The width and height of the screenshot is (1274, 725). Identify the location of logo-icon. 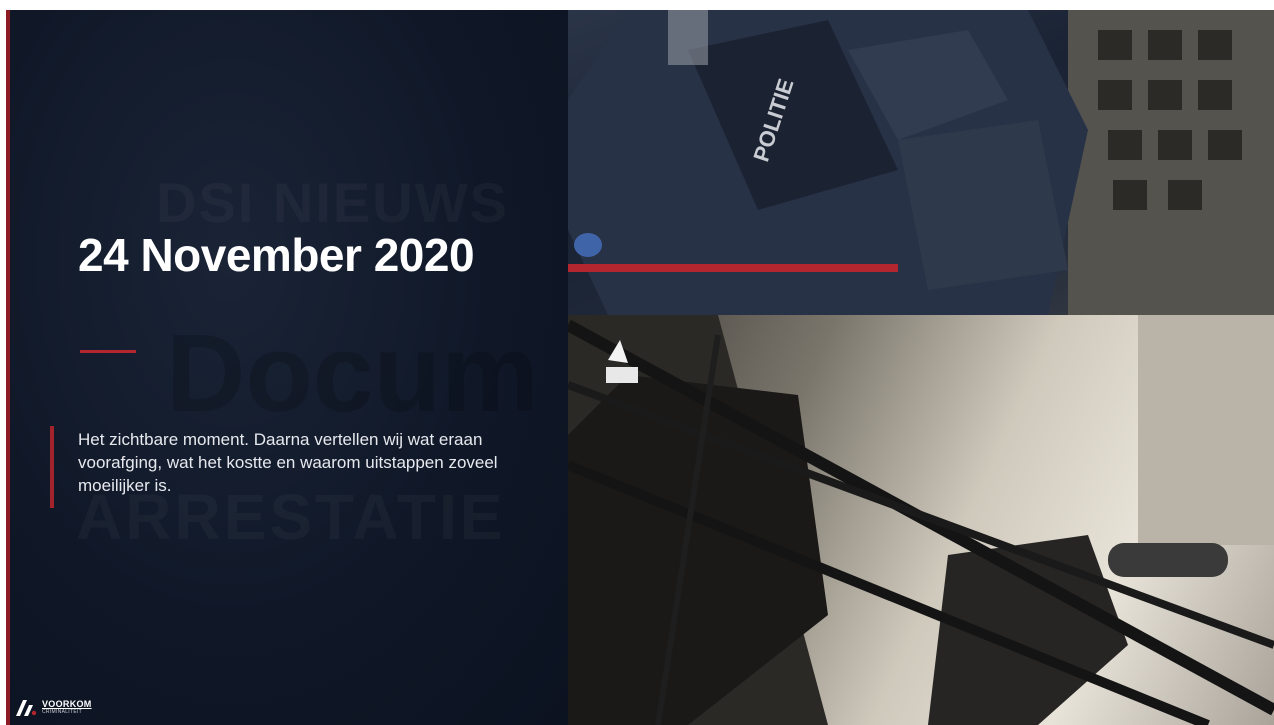
(26, 708).